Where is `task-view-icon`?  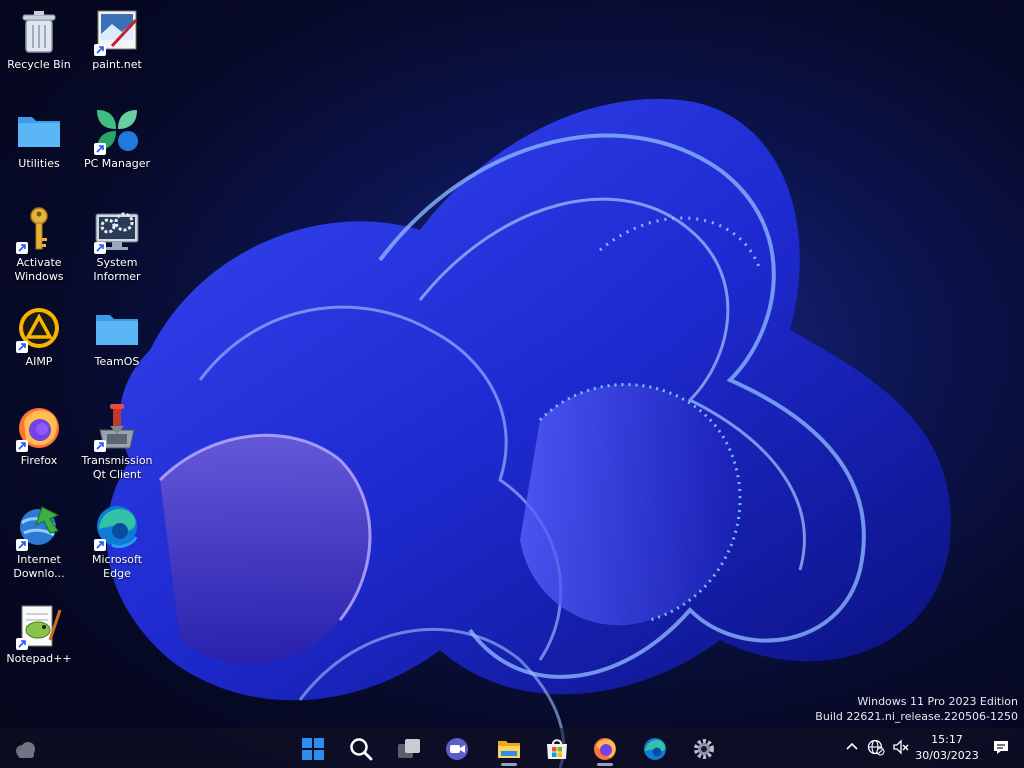 task-view-icon is located at coordinates (409, 748).